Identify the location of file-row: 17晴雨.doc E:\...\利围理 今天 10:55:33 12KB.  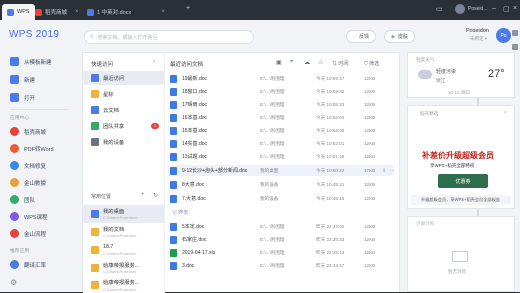
(281, 104).